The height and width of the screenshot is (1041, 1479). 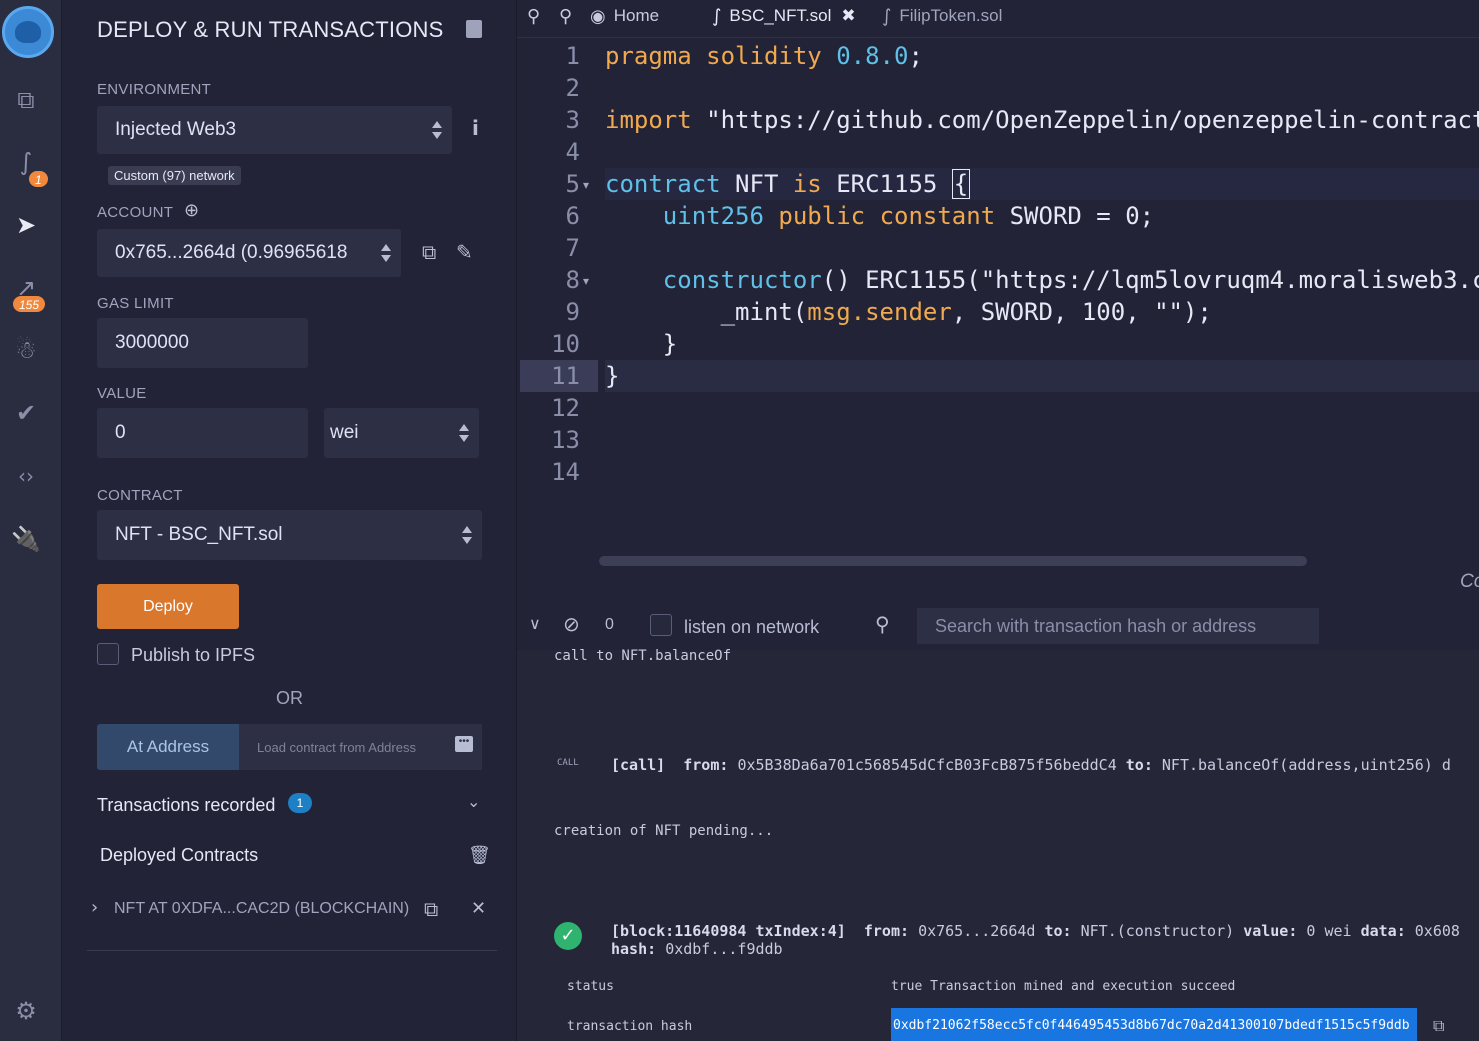 I want to click on hash-label: hash:, so click(x=634, y=949).